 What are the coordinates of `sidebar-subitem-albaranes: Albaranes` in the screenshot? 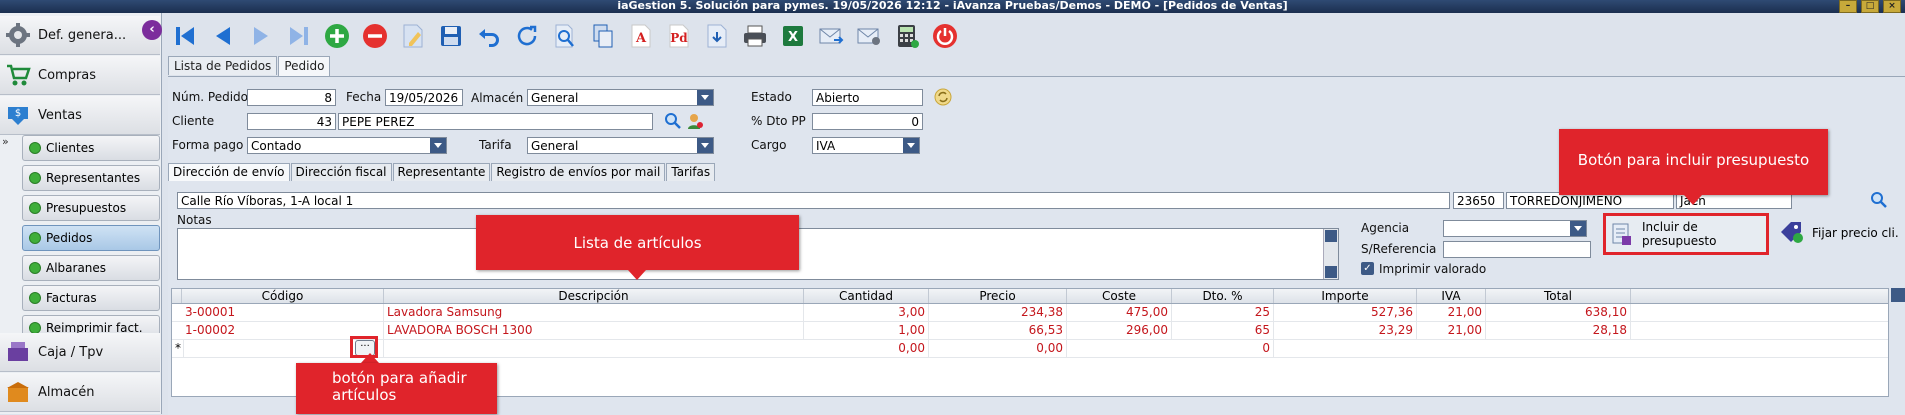 It's located at (91, 268).